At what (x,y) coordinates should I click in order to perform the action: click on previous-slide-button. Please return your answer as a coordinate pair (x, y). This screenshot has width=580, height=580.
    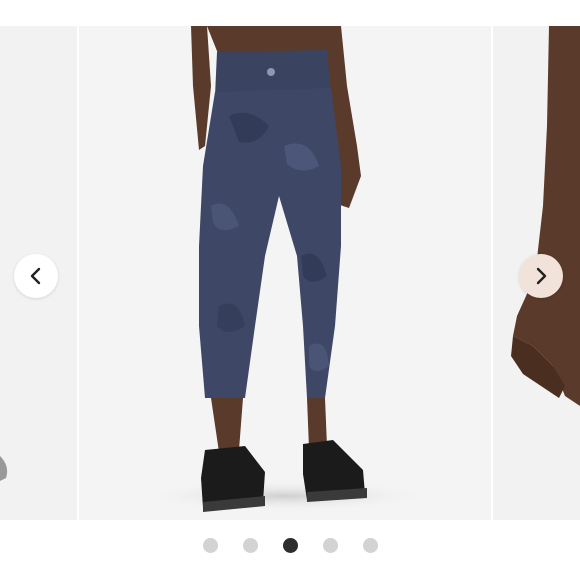
    Looking at the image, I should click on (36, 276).